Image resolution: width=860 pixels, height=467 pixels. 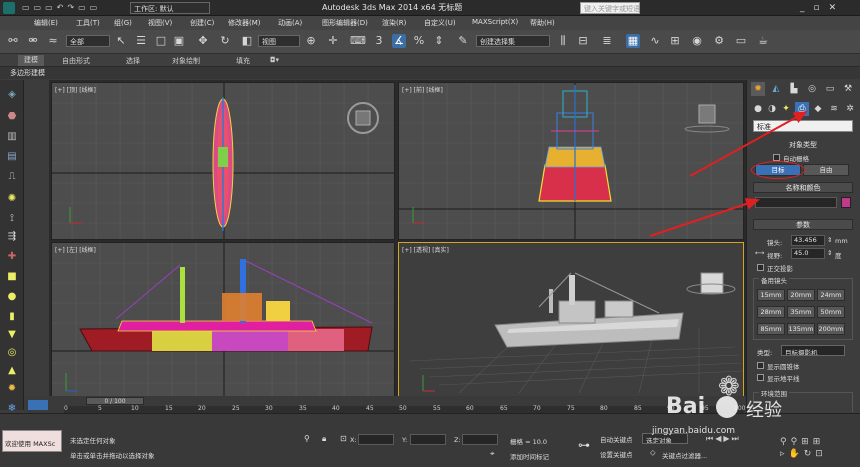 I want to click on polygon-modeling-label: 多边形建模, so click(x=27, y=73).